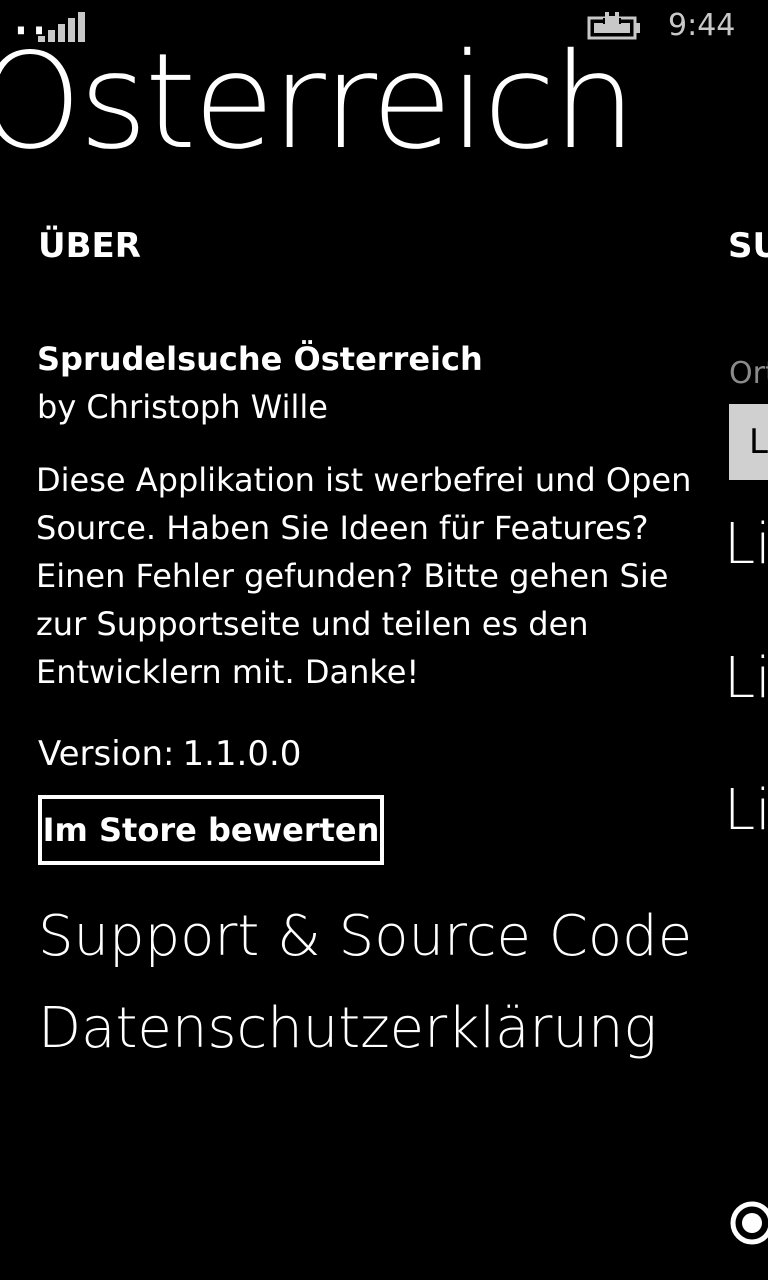  Describe the element at coordinates (748, 246) in the screenshot. I see `pivot-header-next: SU` at that location.